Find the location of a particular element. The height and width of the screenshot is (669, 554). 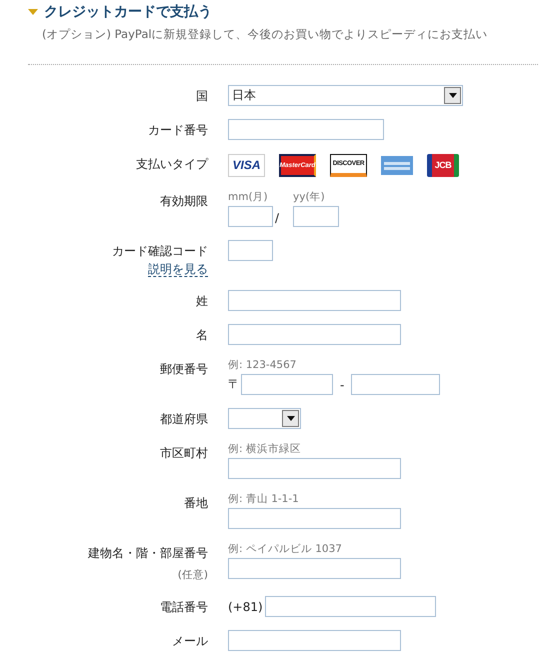

year-hint: yy(年) is located at coordinates (309, 197).